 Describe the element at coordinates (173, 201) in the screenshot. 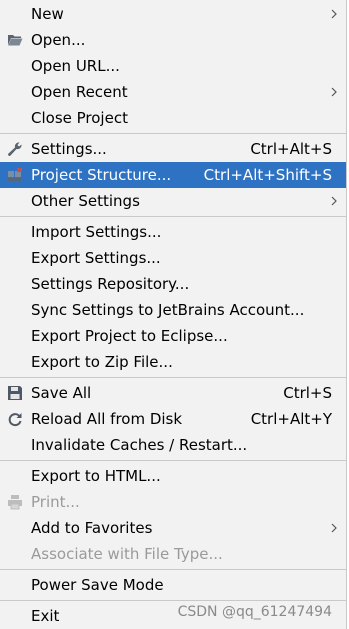

I see `menu-item-other-settings: Other Settings` at that location.